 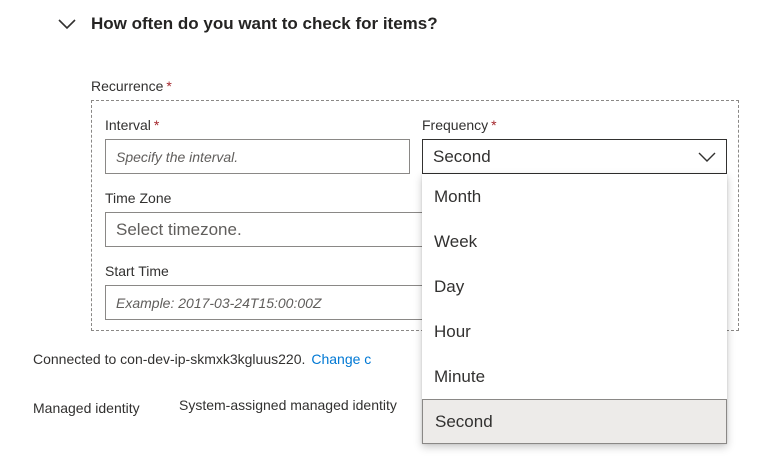 What do you see at coordinates (257, 156) in the screenshot?
I see `interval-input: Specify the interval.` at bounding box center [257, 156].